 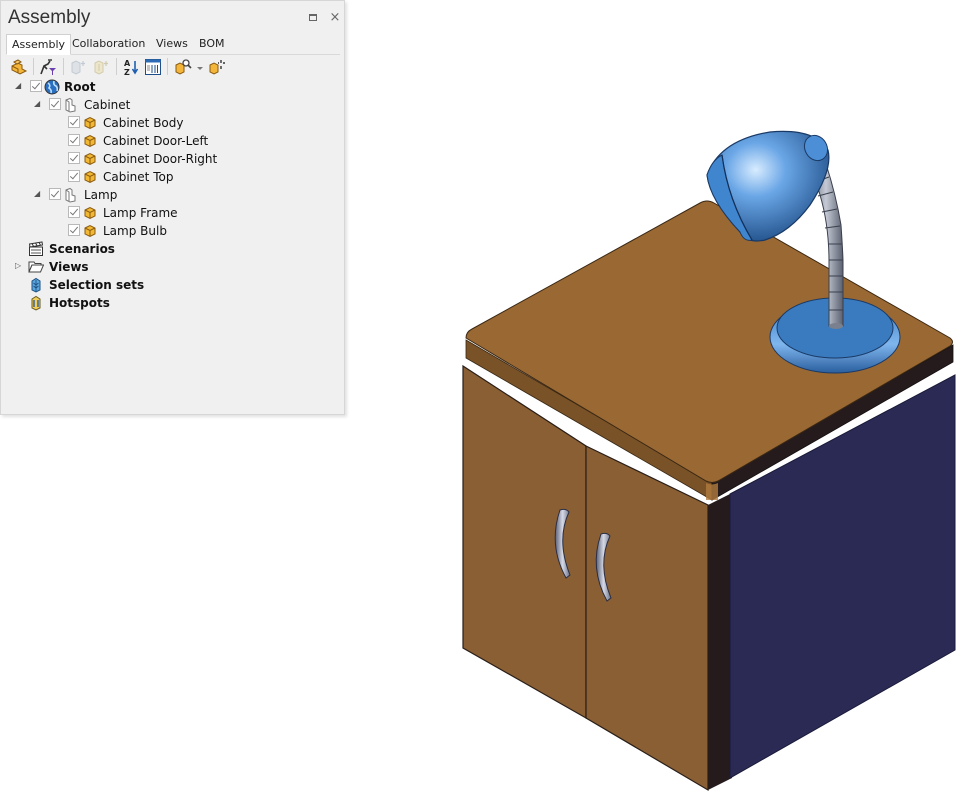 What do you see at coordinates (36, 248) in the screenshot?
I see `clapperboard-icon` at bounding box center [36, 248].